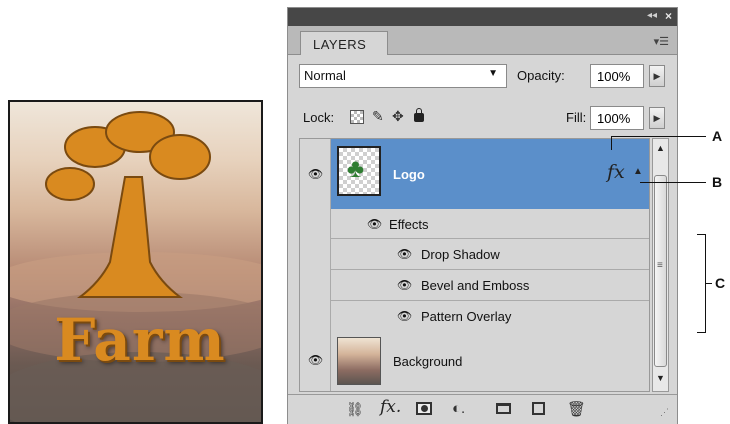  I want to click on blend-mode-value: Normal, so click(325, 75).